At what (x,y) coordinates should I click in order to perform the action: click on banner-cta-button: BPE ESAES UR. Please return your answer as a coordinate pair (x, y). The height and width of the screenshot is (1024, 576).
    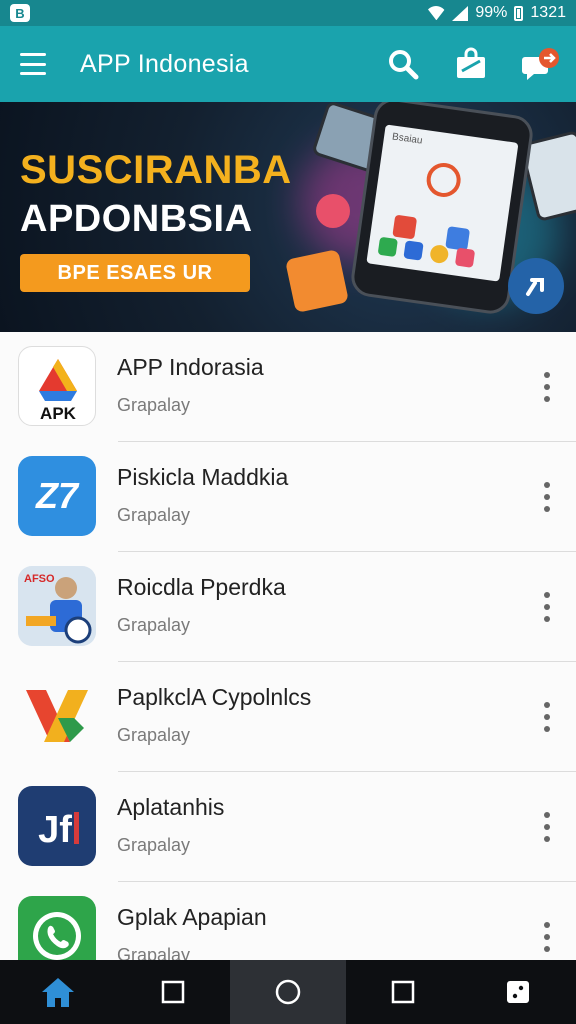
    Looking at the image, I should click on (135, 273).